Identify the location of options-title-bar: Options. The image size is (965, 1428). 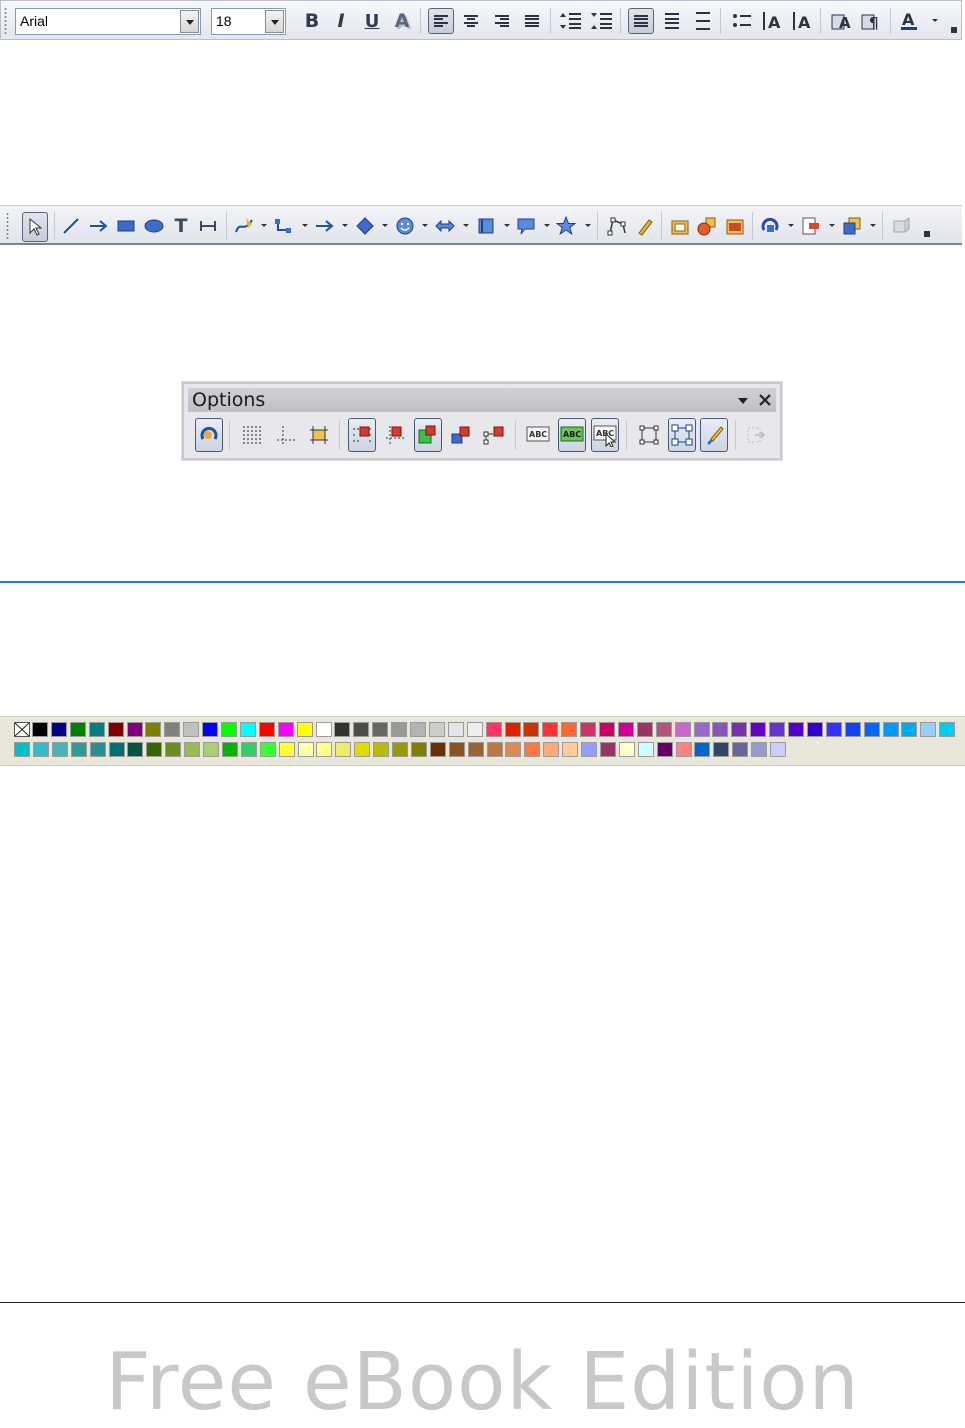
(482, 400).